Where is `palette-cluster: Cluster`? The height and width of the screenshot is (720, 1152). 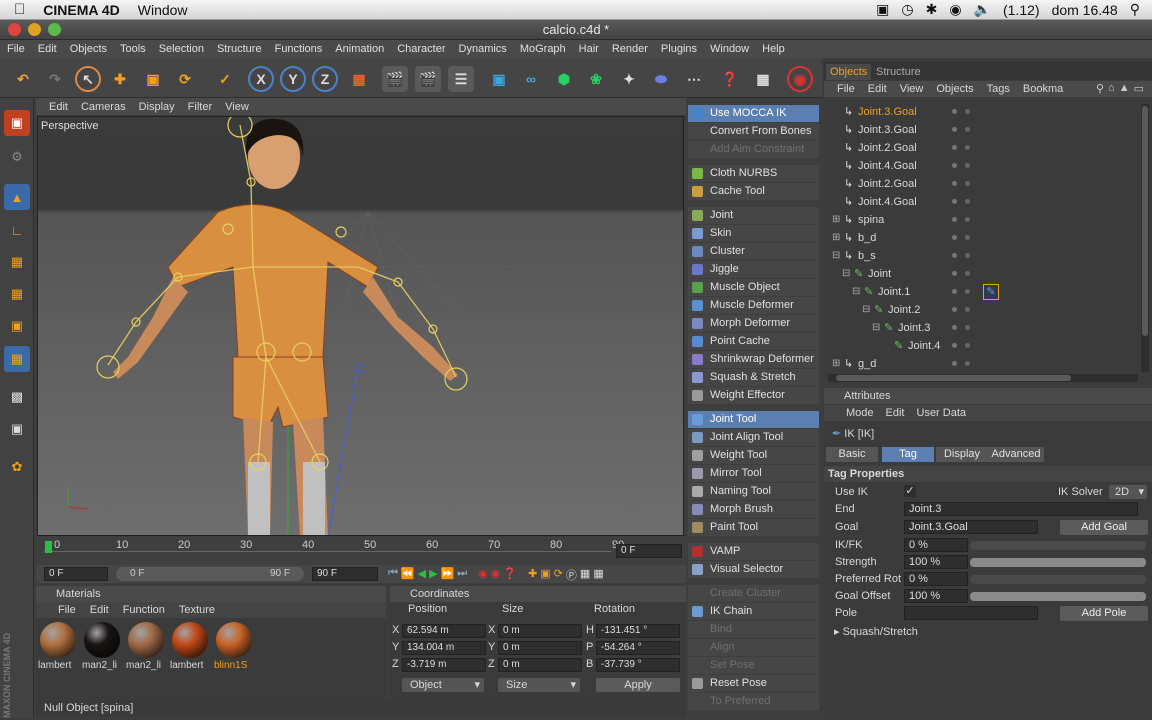
palette-cluster: Cluster is located at coordinates (753, 251).